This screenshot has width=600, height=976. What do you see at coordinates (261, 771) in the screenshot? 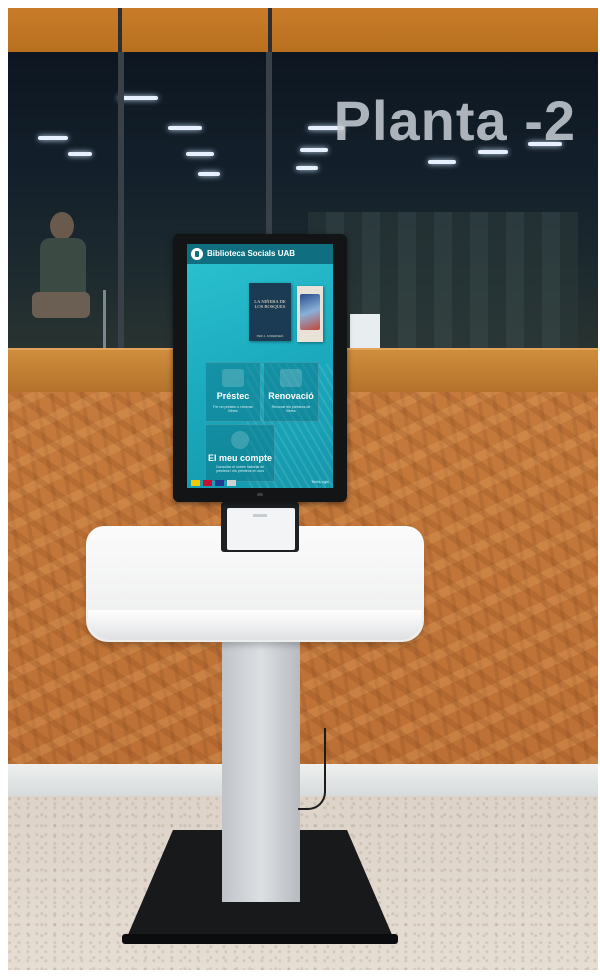
I see `kiosk-column` at bounding box center [261, 771].